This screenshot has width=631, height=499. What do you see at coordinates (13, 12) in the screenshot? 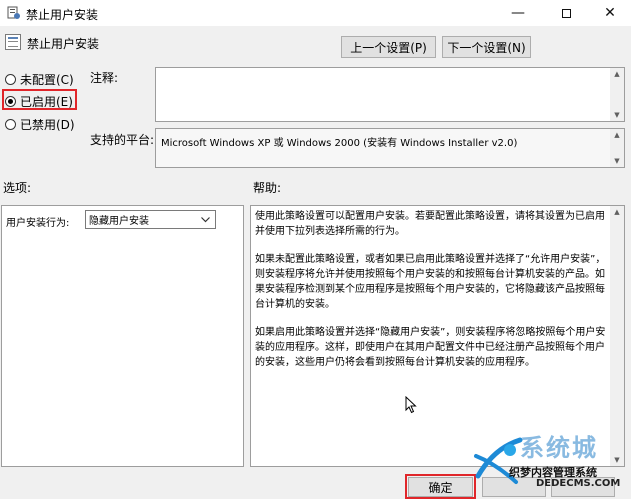
I see `policy-app-icon` at bounding box center [13, 12].